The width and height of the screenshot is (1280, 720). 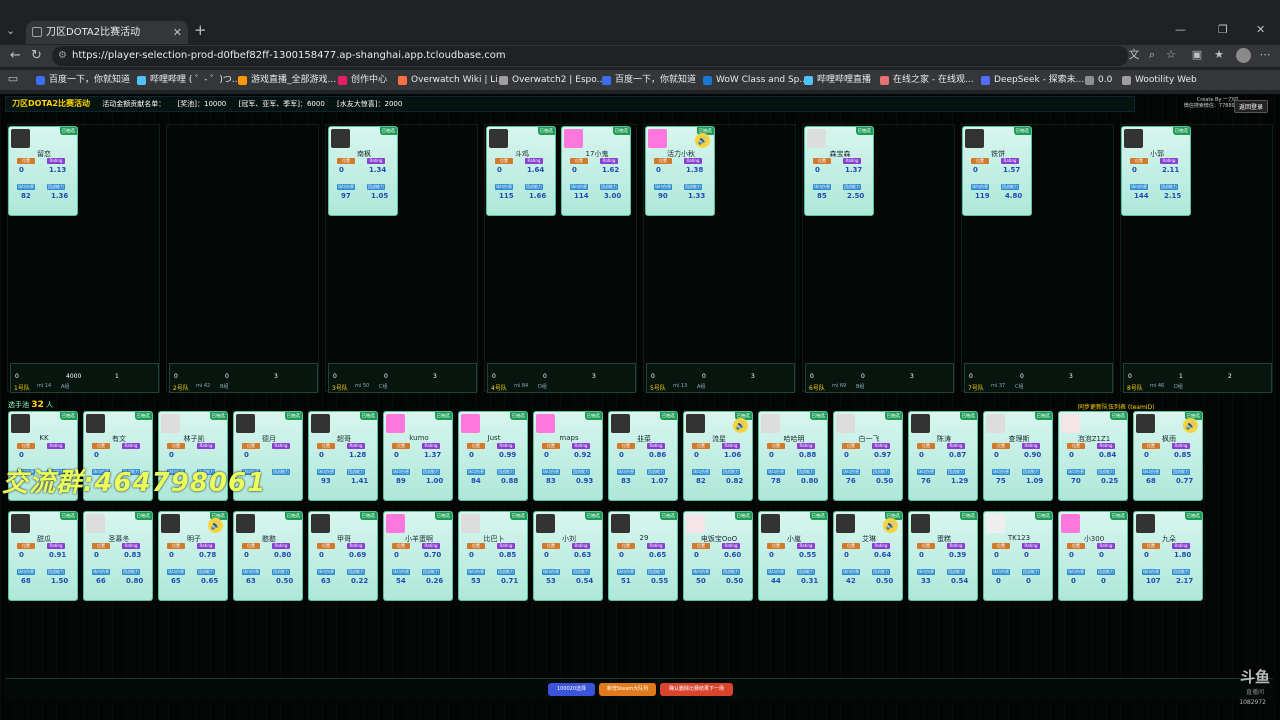 What do you see at coordinates (538, 196) in the screenshot?
I see `stat-value: 1.66` at bounding box center [538, 196].